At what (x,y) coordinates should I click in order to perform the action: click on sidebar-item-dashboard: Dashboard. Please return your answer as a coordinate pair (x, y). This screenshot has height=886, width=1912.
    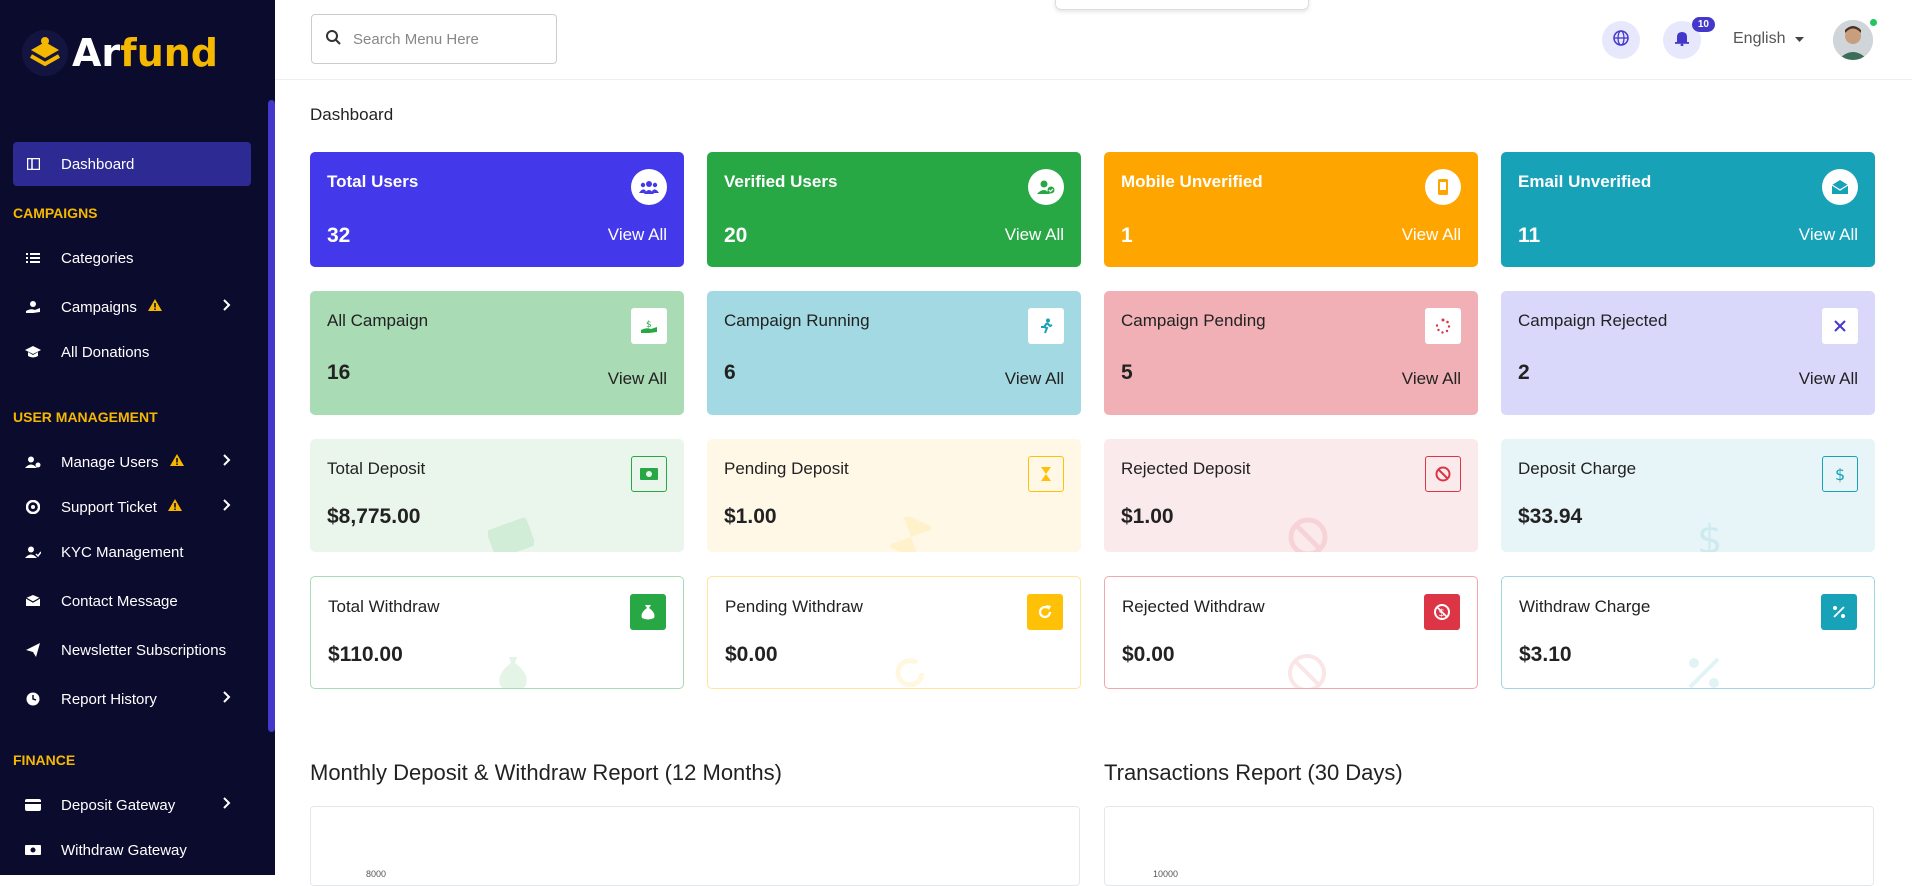
    Looking at the image, I should click on (132, 164).